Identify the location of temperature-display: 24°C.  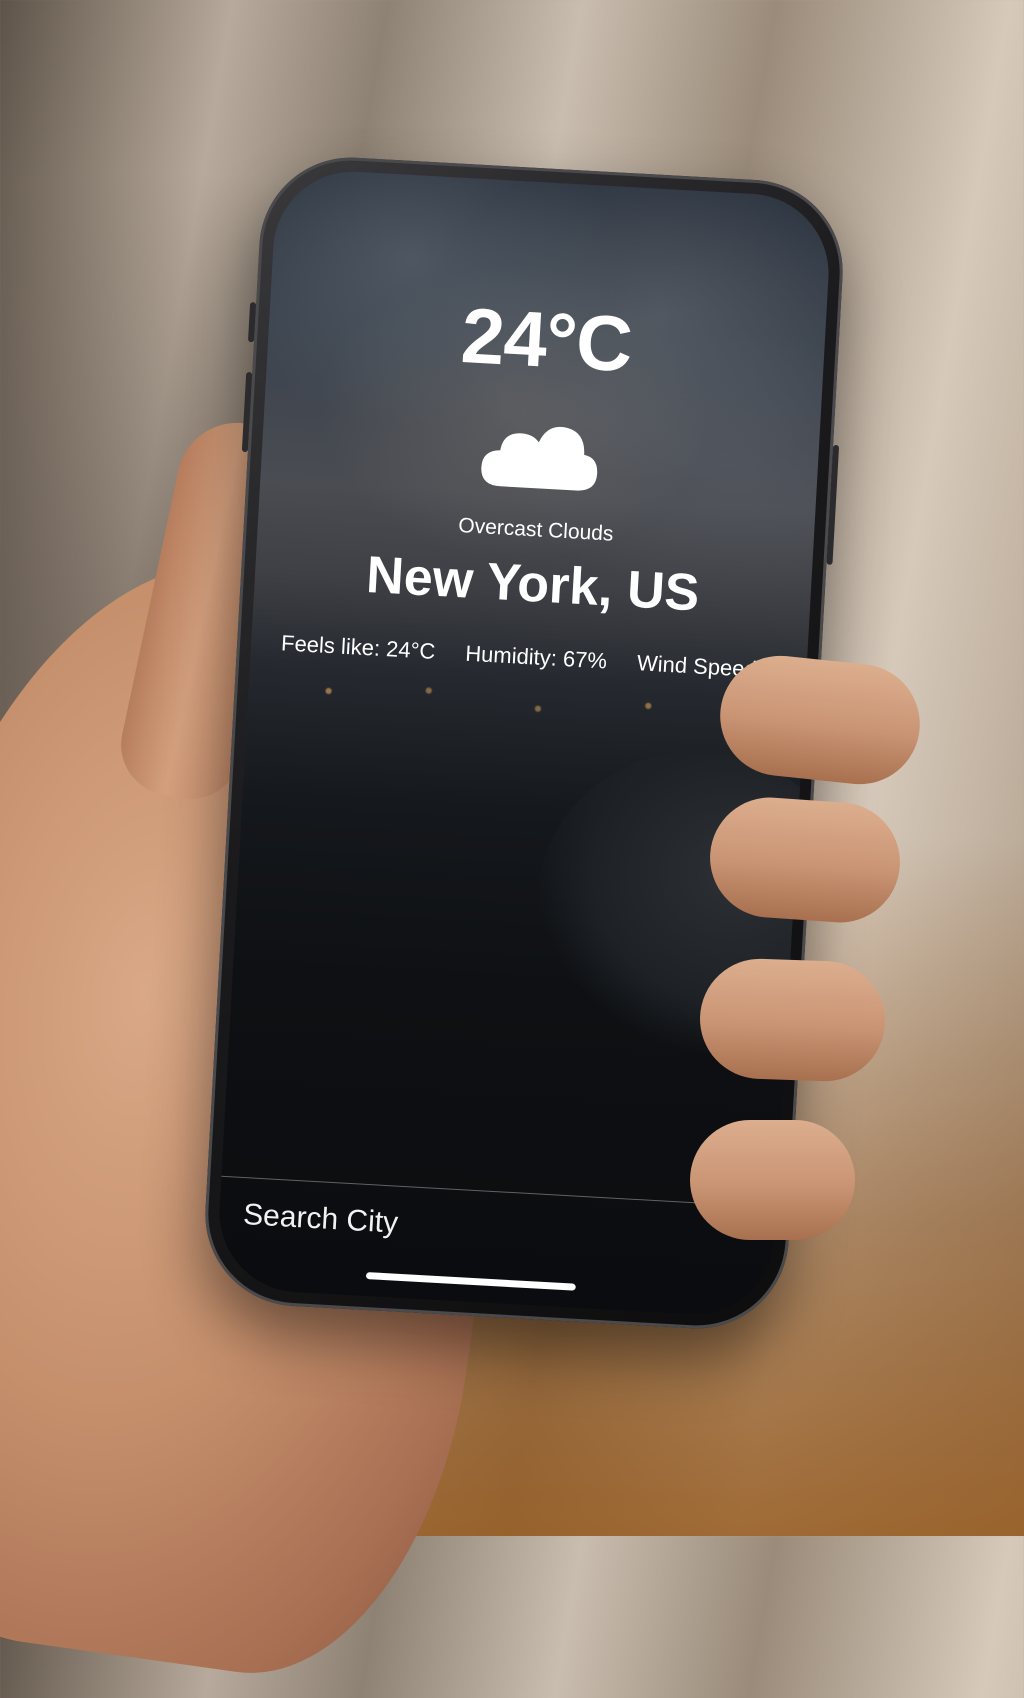
(547, 339).